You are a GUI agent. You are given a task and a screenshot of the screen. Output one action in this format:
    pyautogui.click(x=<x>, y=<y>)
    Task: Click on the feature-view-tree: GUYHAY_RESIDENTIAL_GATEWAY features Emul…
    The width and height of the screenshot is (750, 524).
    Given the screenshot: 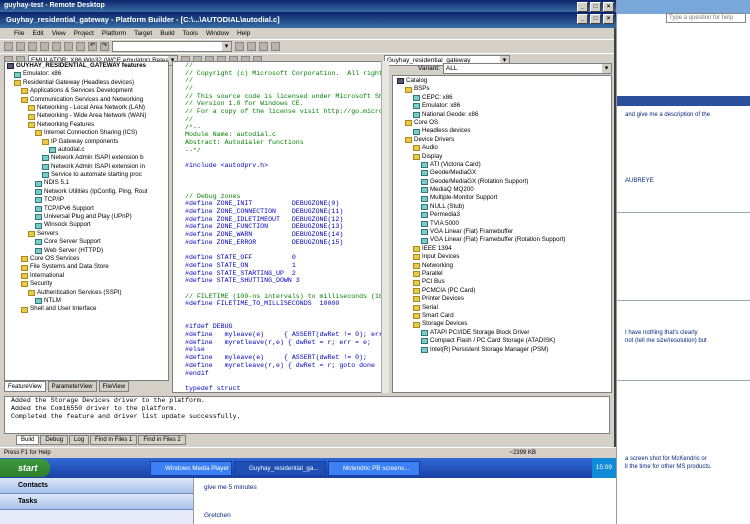 What is the action you would take?
    pyautogui.click(x=86, y=221)
    